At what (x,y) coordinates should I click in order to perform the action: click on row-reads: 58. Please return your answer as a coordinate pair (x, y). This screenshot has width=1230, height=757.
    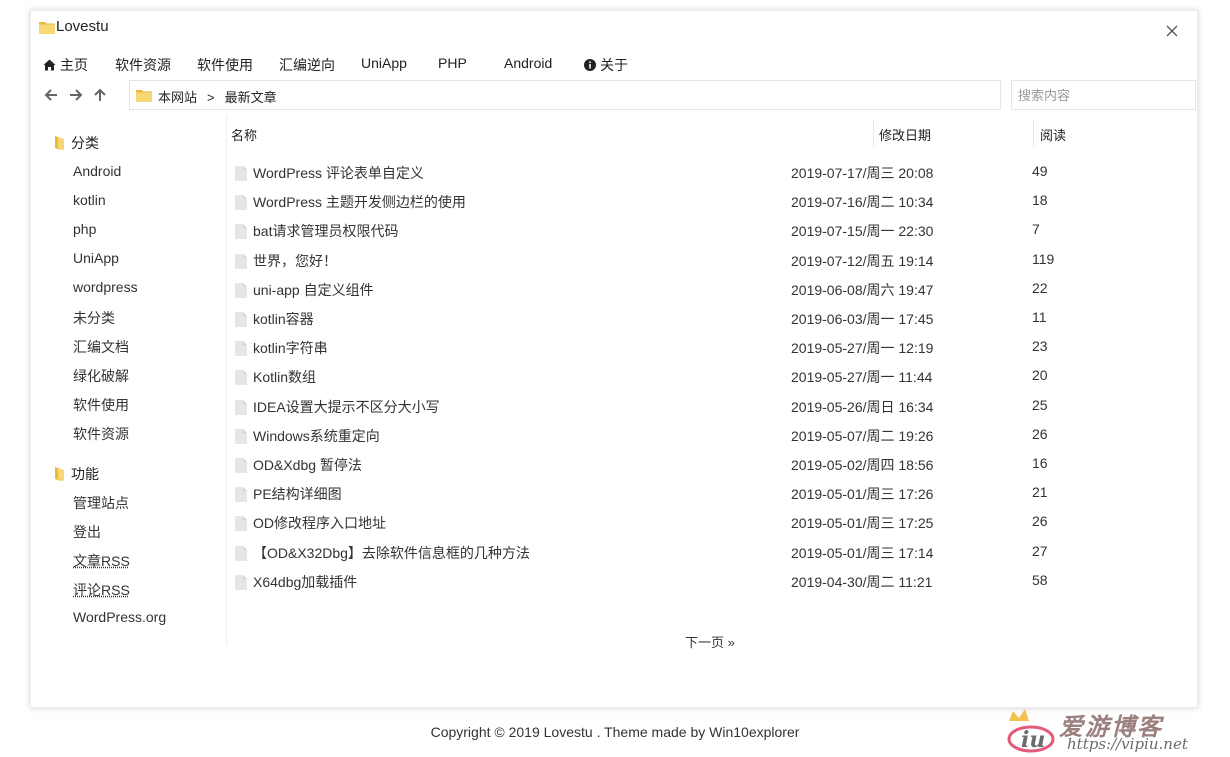
    Looking at the image, I should click on (1040, 579).